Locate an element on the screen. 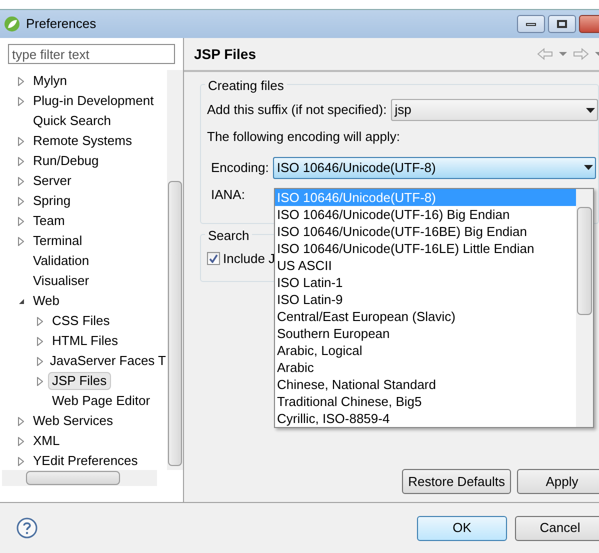 This screenshot has height=553, width=599. tree-item: Mylyn is located at coordinates (50, 81).